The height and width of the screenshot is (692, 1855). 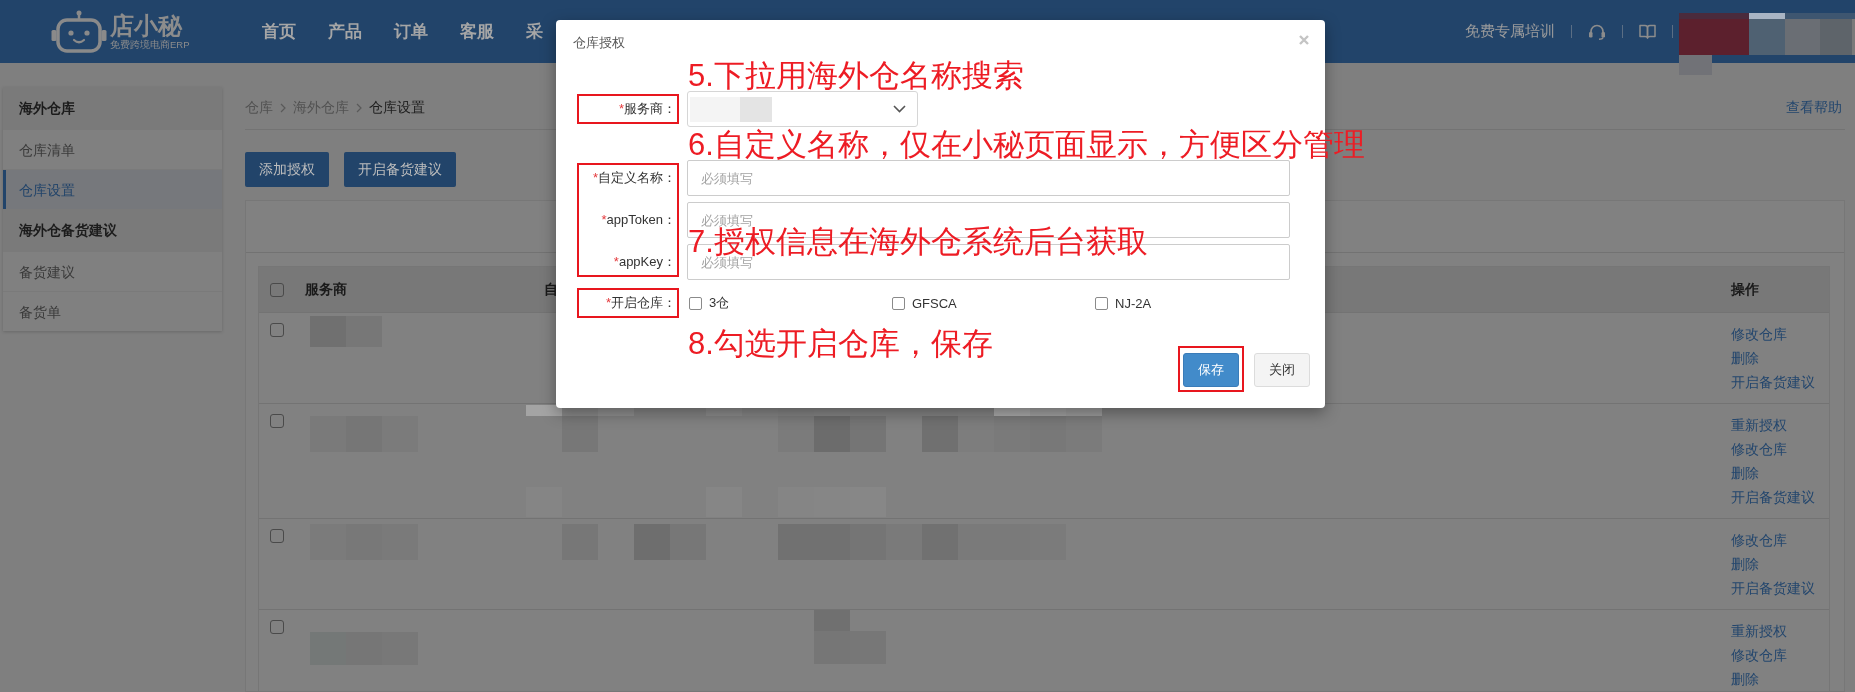 I want to click on column-header: 操作, so click(x=1745, y=289).